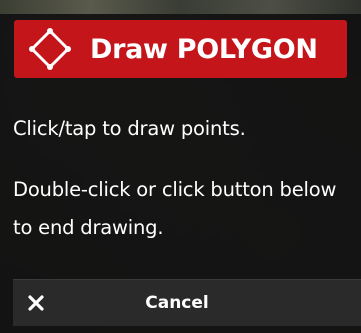 Image resolution: width=361 pixels, height=333 pixels. Describe the element at coordinates (180, 7) in the screenshot. I see `map-background` at that location.